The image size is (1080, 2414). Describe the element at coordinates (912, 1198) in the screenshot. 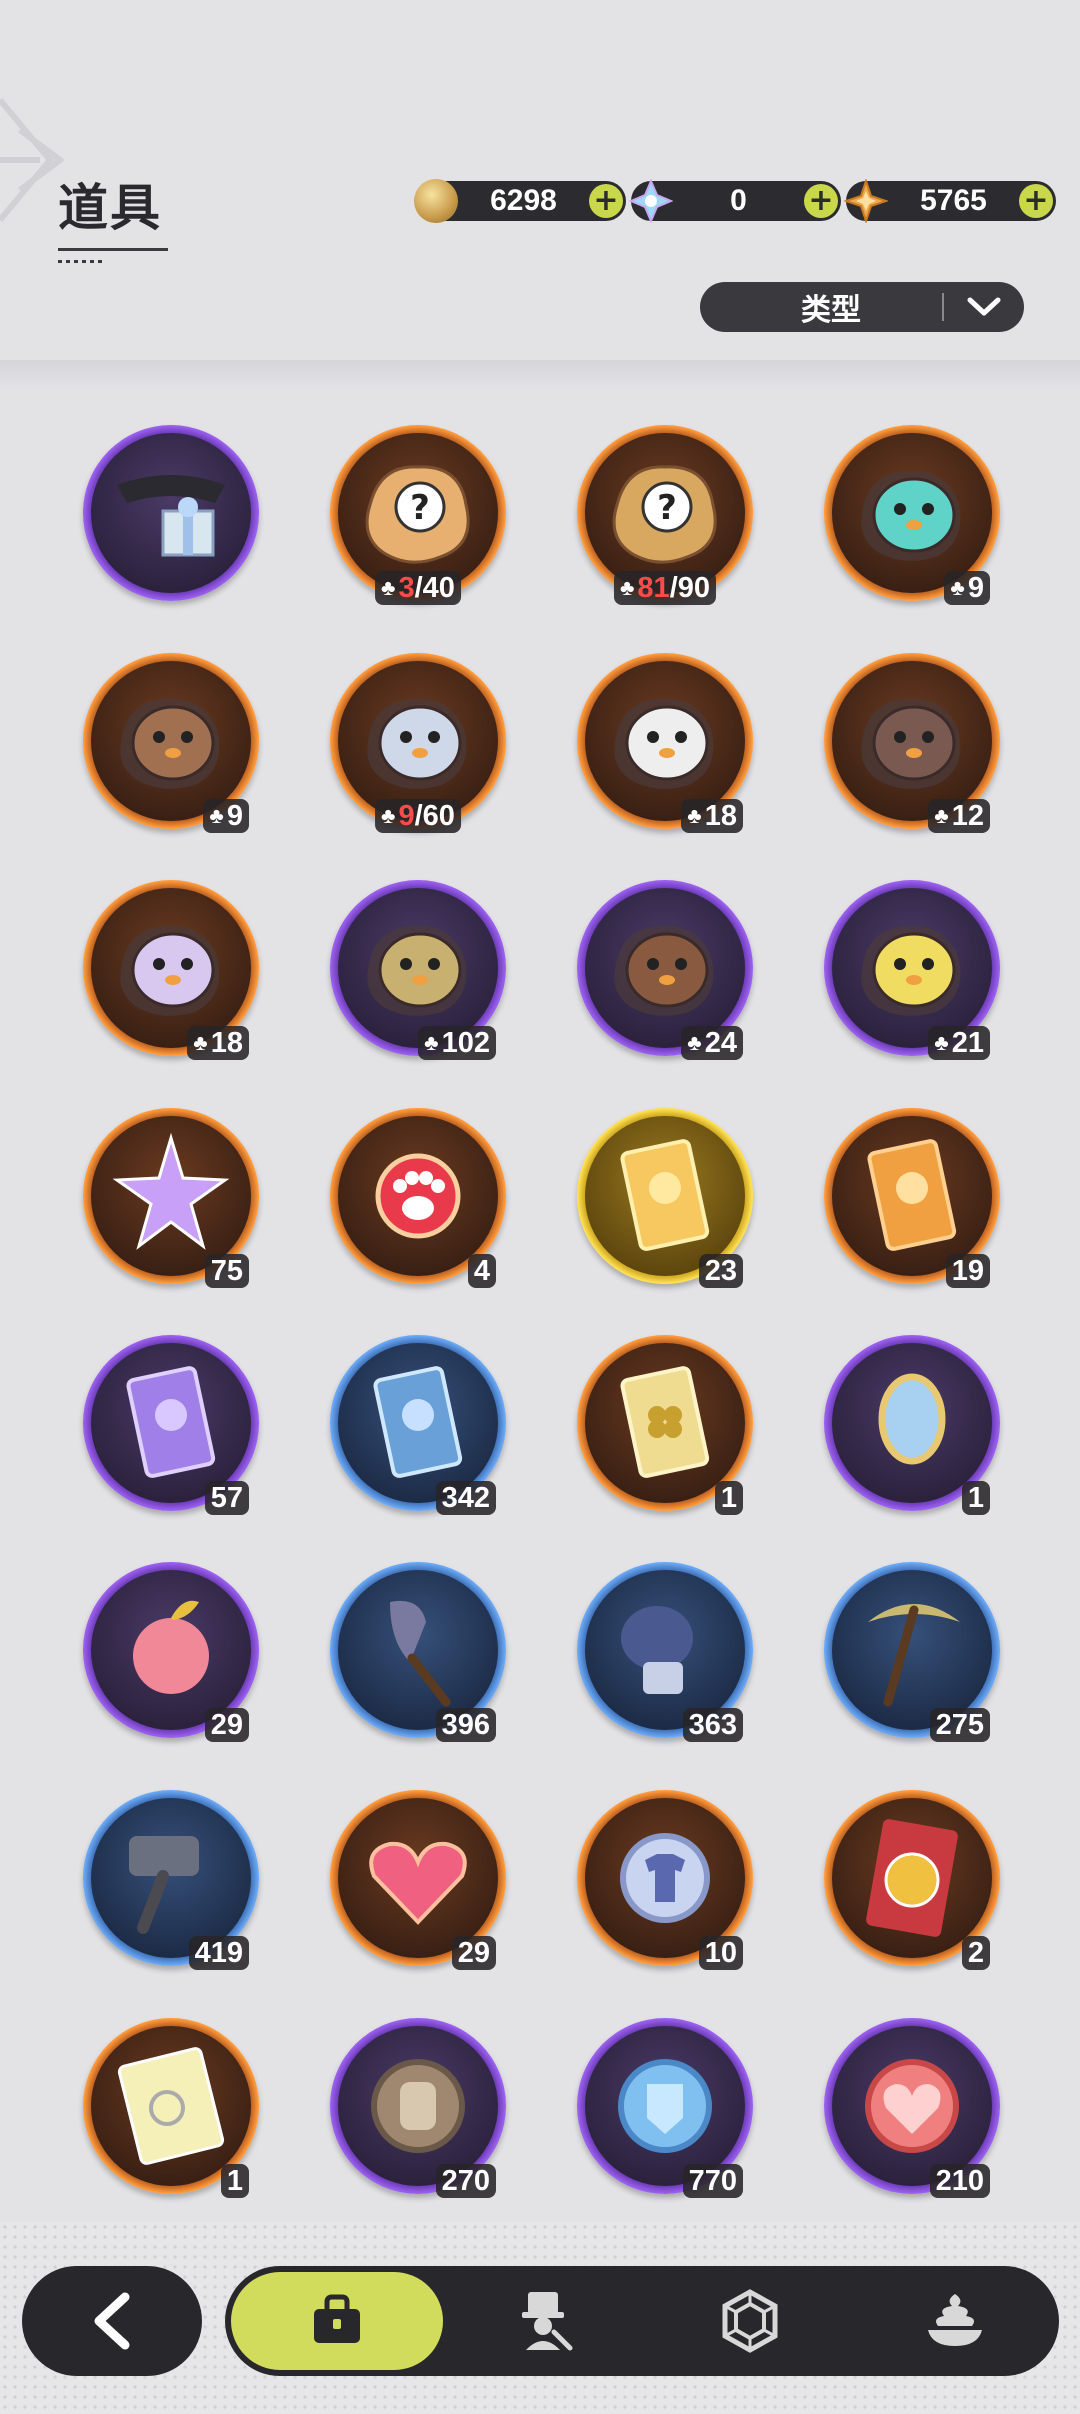

I see `orange-card: 19` at that location.